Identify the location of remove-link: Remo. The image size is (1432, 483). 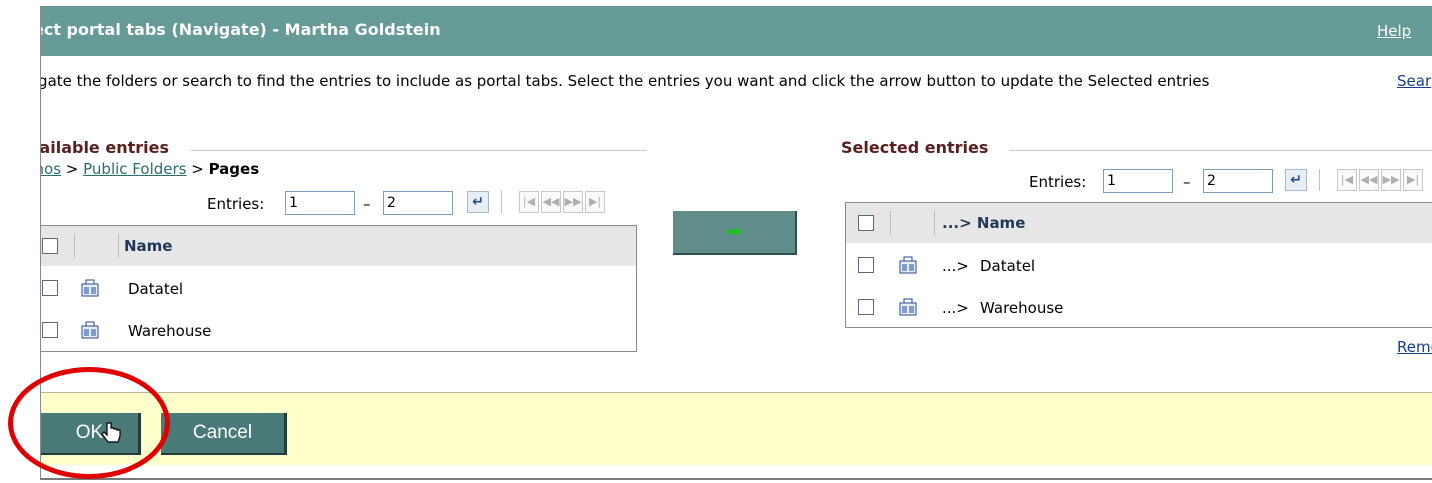
(1414, 347).